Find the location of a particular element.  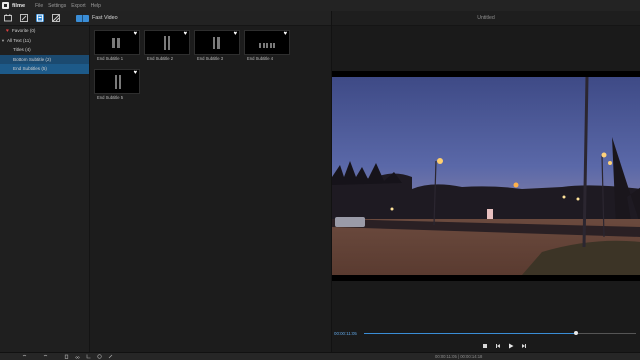

project-title: Untitled is located at coordinates (486, 18).